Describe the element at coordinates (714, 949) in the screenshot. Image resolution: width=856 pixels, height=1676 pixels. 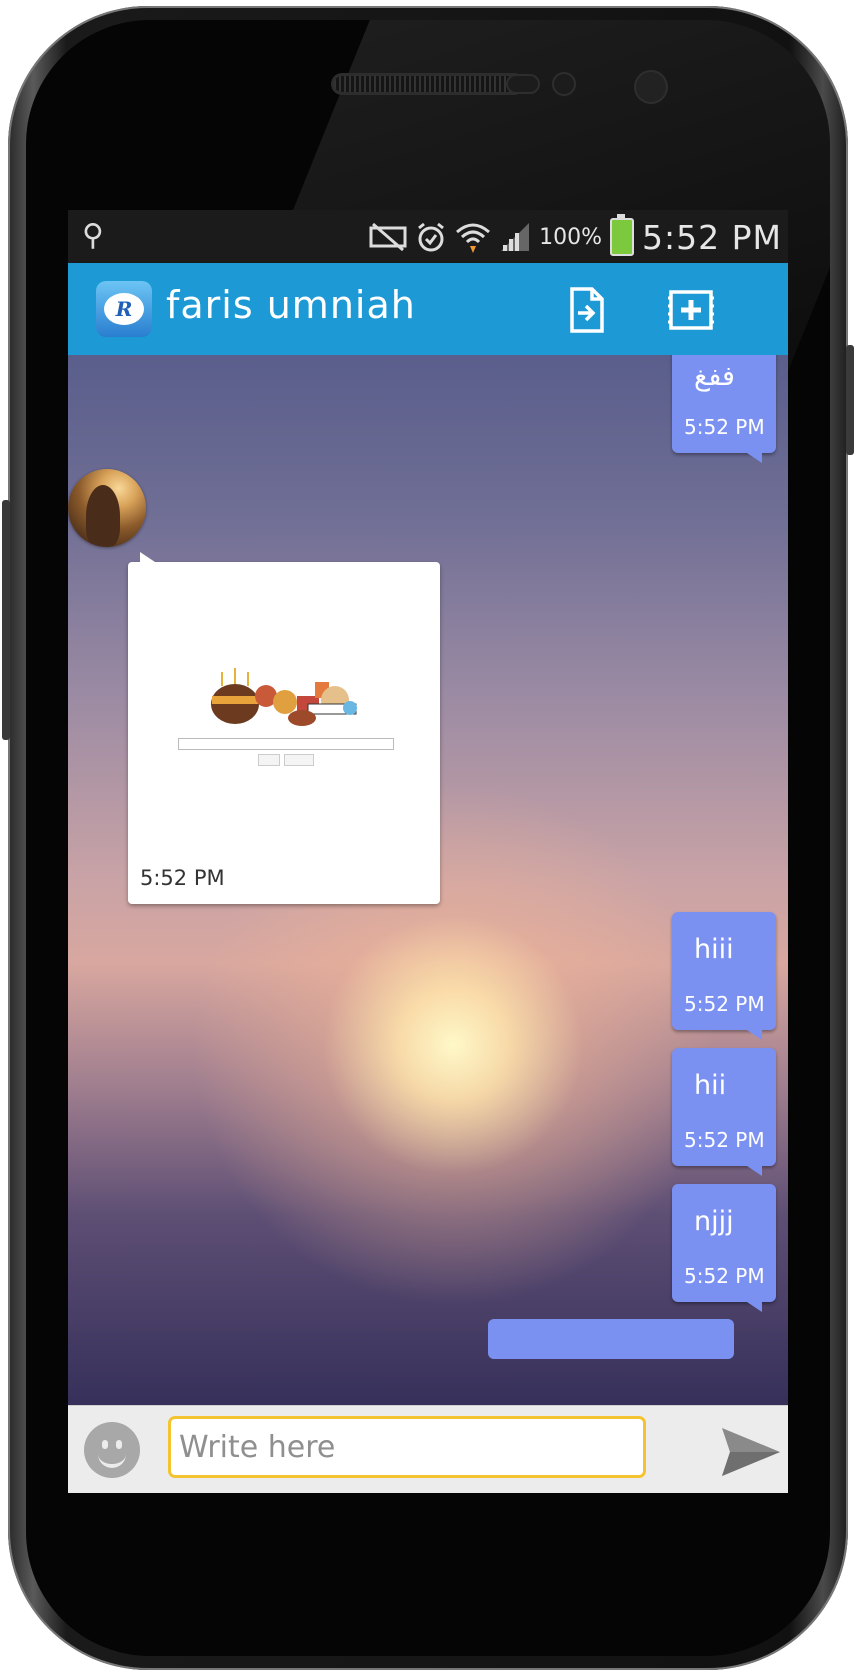
I see `message-text: hiii` at that location.